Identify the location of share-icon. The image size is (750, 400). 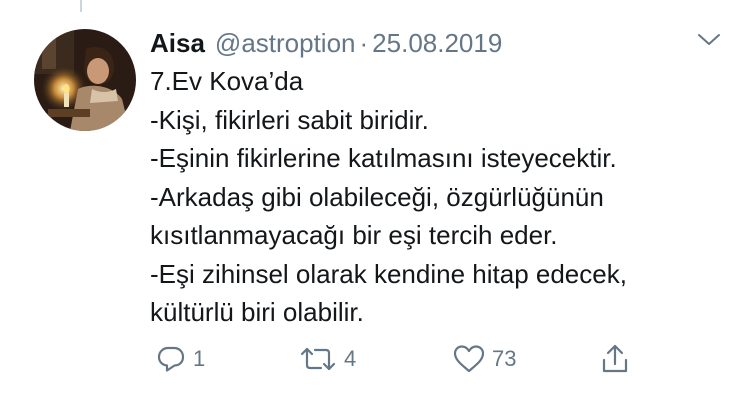
(615, 358).